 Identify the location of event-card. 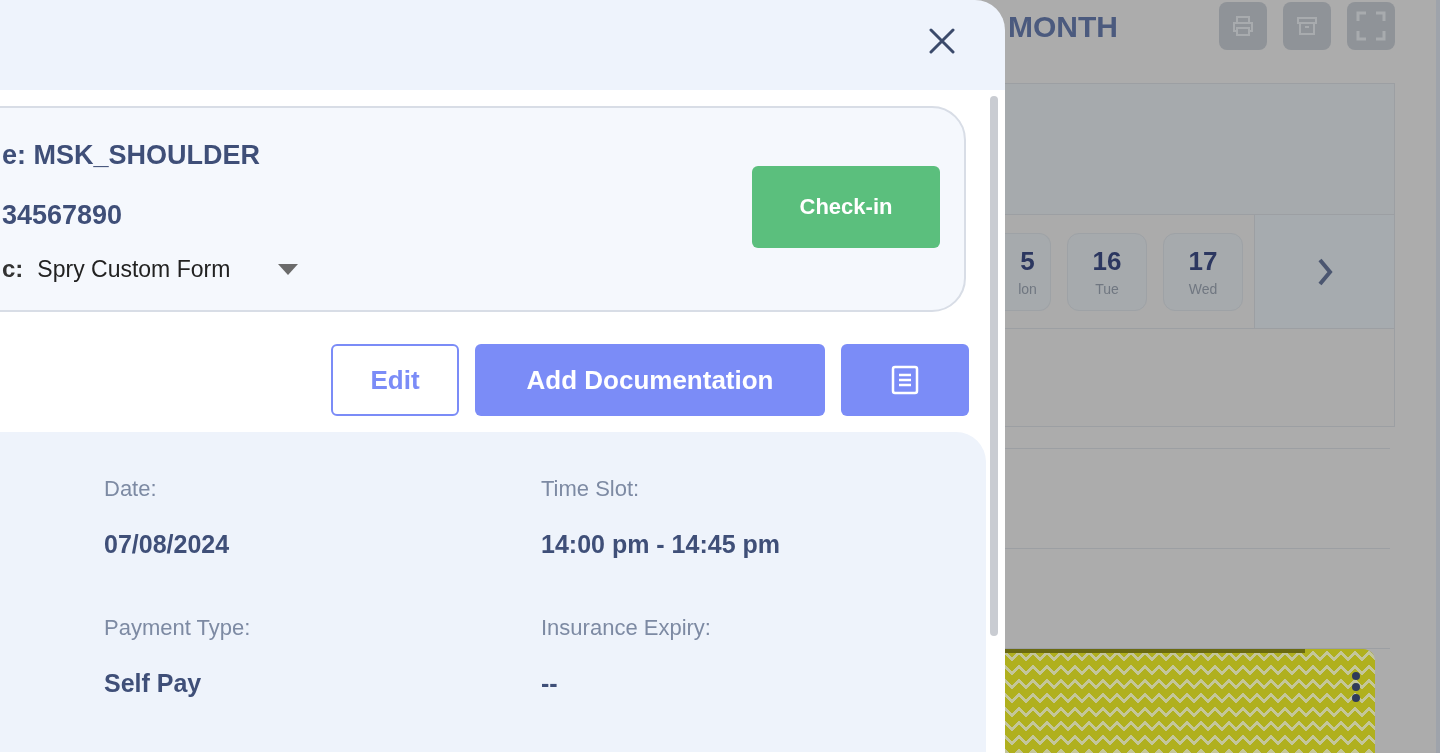
(1190, 701).